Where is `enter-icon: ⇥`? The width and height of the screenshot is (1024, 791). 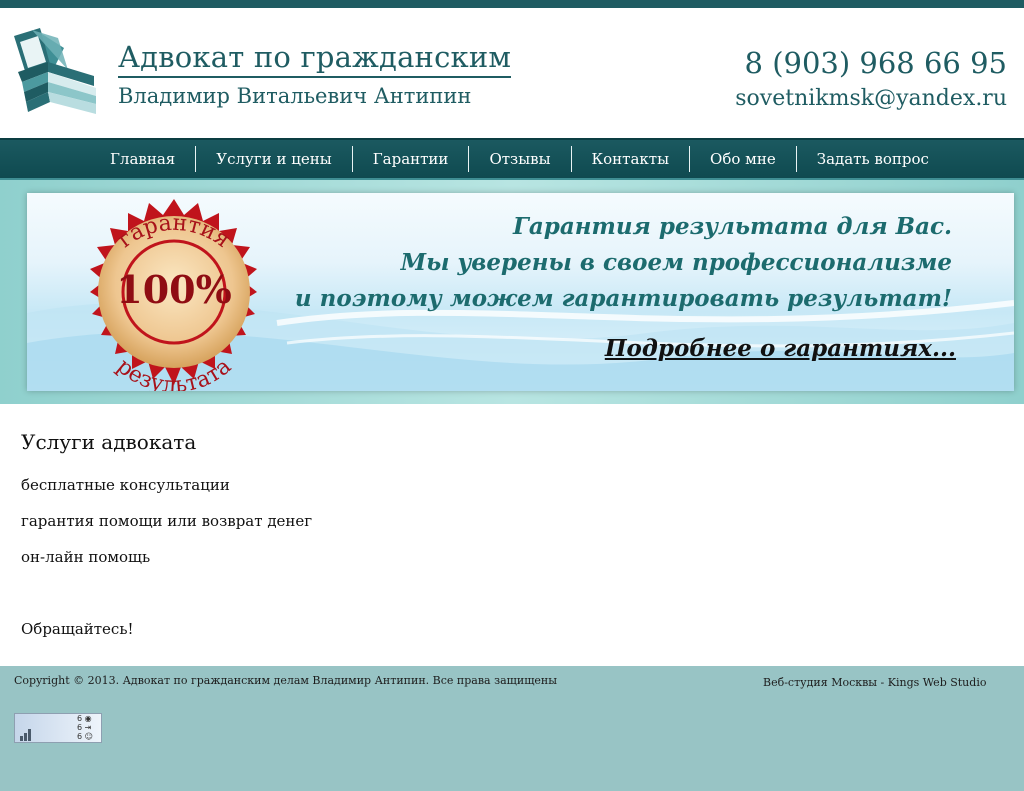
enter-icon: ⇥ is located at coordinates (88, 727).